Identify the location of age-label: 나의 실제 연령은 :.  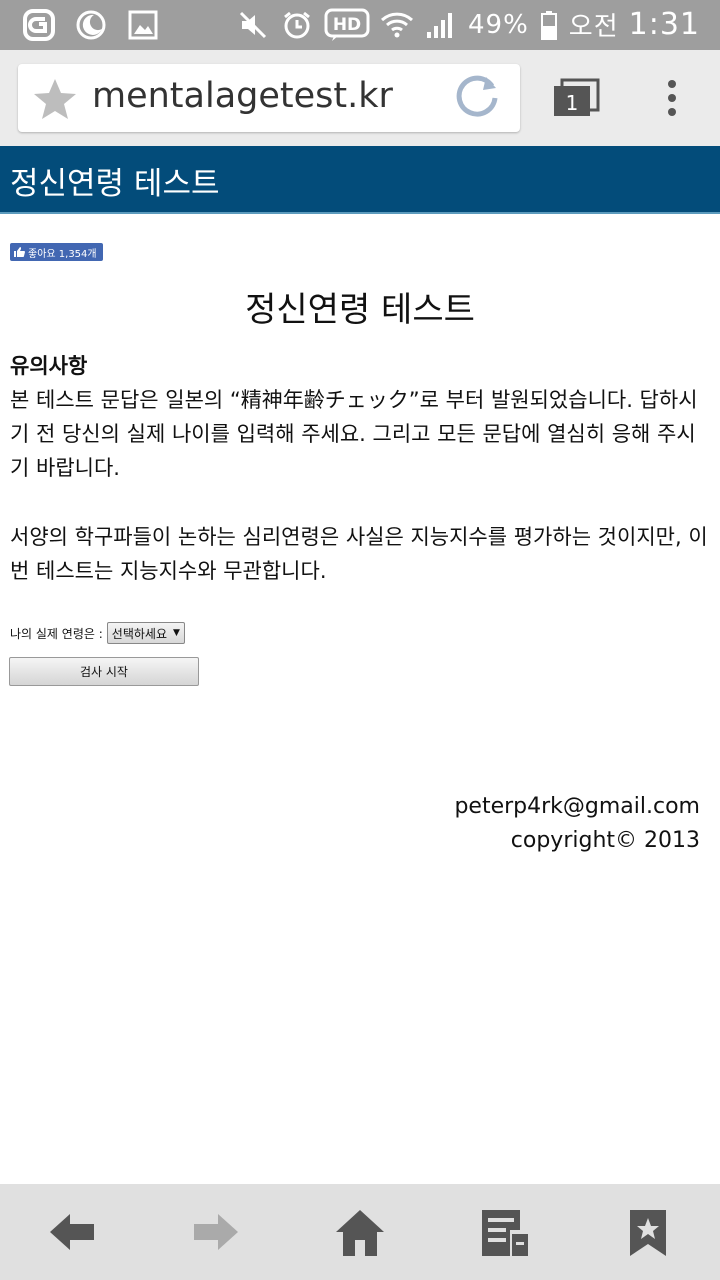
(56, 633).